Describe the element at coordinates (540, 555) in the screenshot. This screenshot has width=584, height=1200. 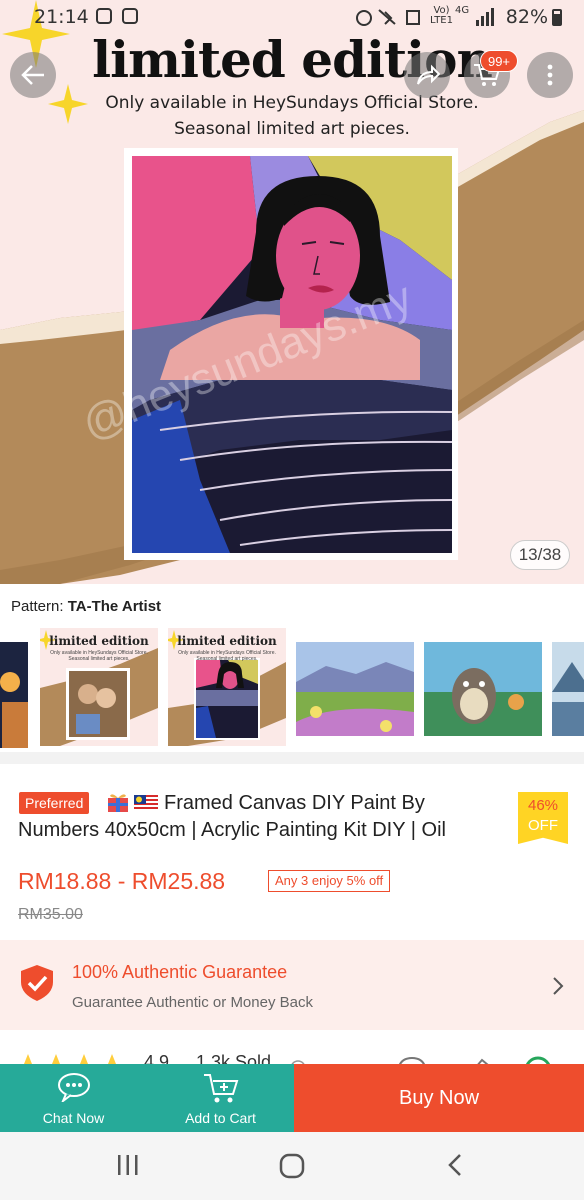
I see `image-counter: 13/38` at that location.